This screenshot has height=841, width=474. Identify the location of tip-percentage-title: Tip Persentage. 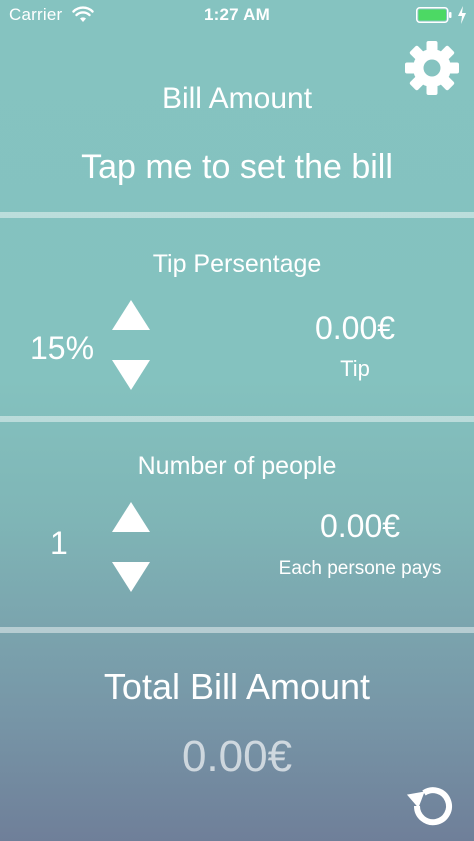
(237, 264).